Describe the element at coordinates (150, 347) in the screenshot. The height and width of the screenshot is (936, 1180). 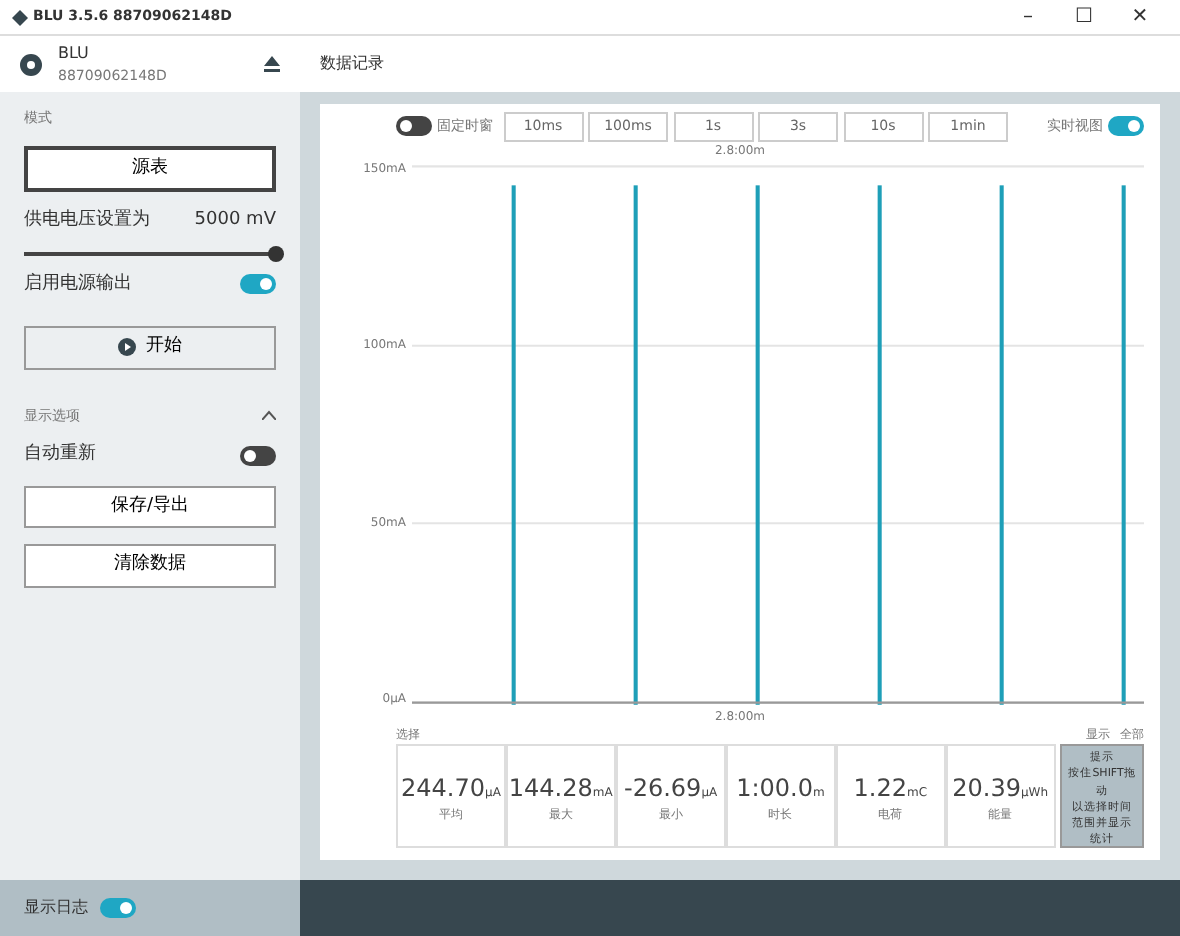
I see `start-button: 开始` at that location.